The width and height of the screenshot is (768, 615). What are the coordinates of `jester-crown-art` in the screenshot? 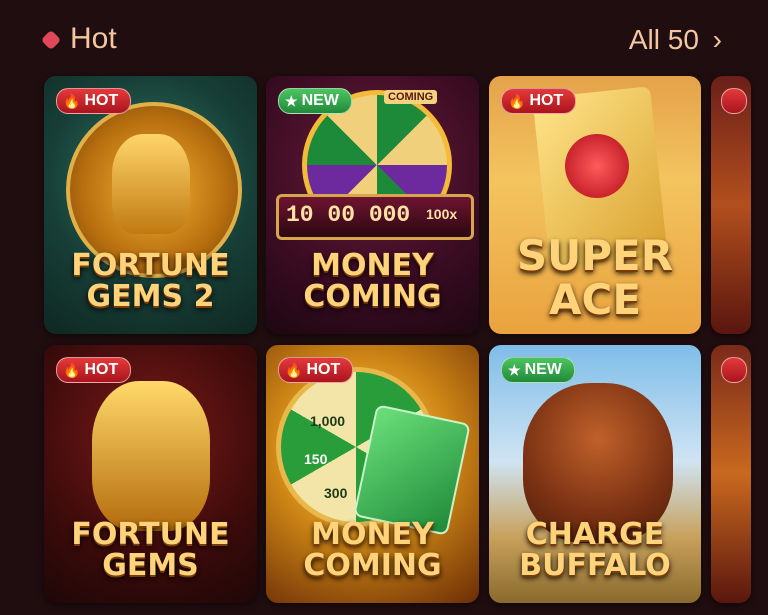 It's located at (597, 166).